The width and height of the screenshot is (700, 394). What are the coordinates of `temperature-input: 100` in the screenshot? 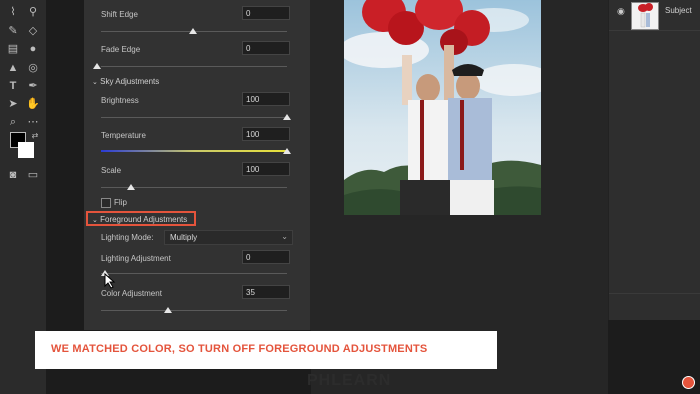 It's located at (266, 134).